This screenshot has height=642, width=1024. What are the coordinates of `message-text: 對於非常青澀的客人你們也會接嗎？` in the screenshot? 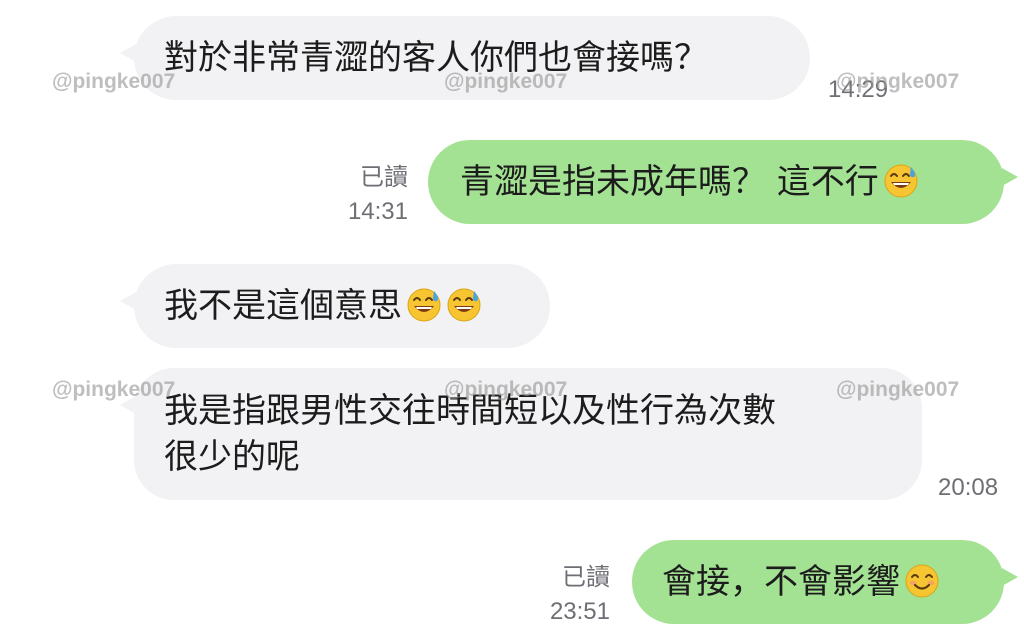 It's located at (436, 58).